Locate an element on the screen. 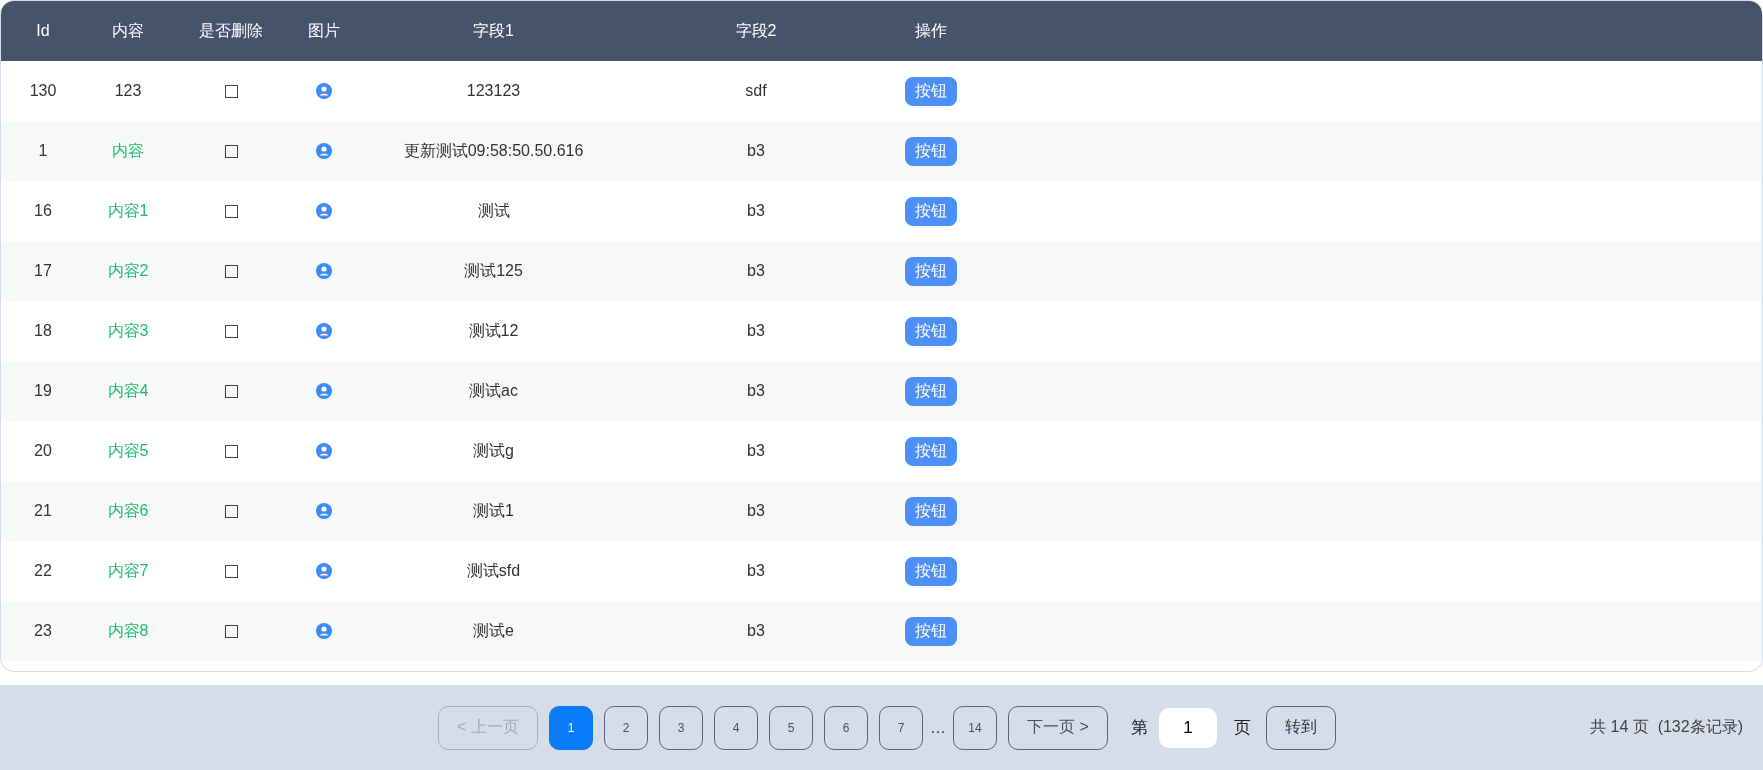  table-cell-text: 测试e is located at coordinates (493, 630).